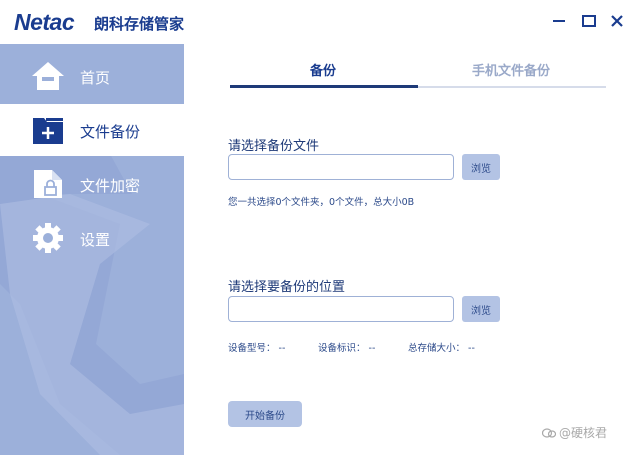 Image resolution: width=640 pixels, height=455 pixels. I want to click on total-storage-size: 总存储大小： --, so click(441, 348).